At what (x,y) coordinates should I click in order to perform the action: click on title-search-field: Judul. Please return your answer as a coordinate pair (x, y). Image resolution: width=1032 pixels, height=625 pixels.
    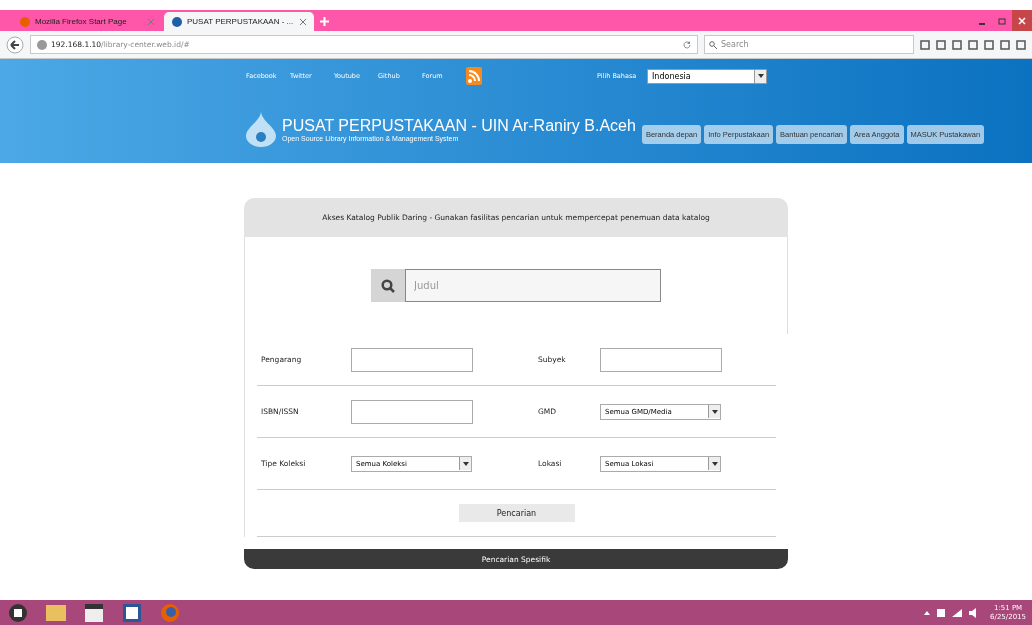
    Looking at the image, I should click on (533, 285).